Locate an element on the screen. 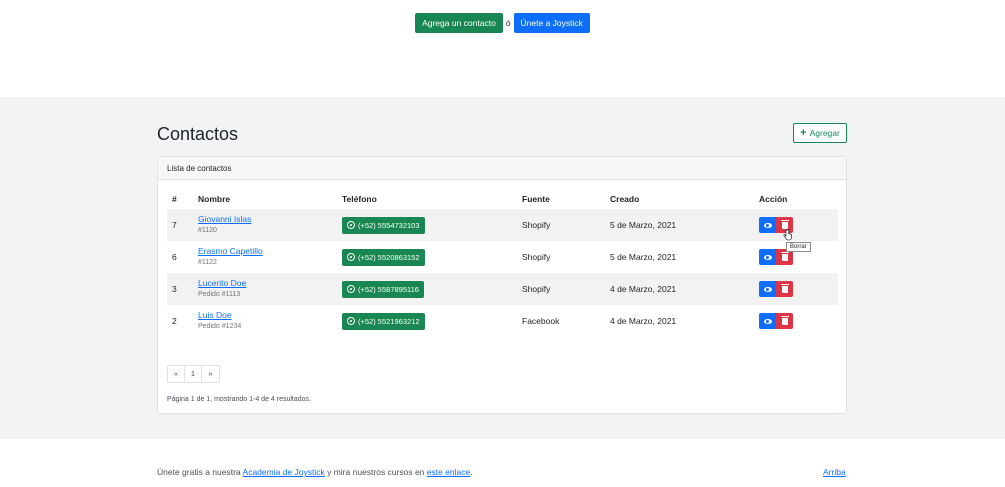  whatsapp-phone-button: (+52) 5587895116 is located at coordinates (383, 289).